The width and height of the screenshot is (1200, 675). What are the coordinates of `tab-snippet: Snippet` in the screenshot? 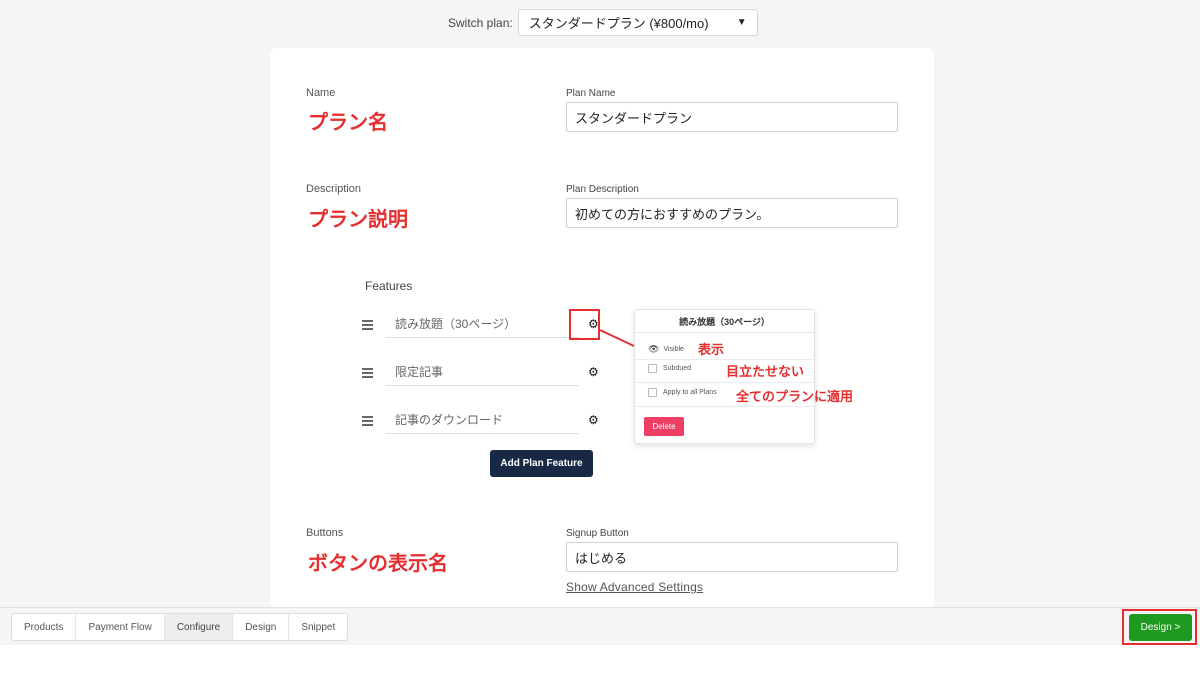 It's located at (318, 627).